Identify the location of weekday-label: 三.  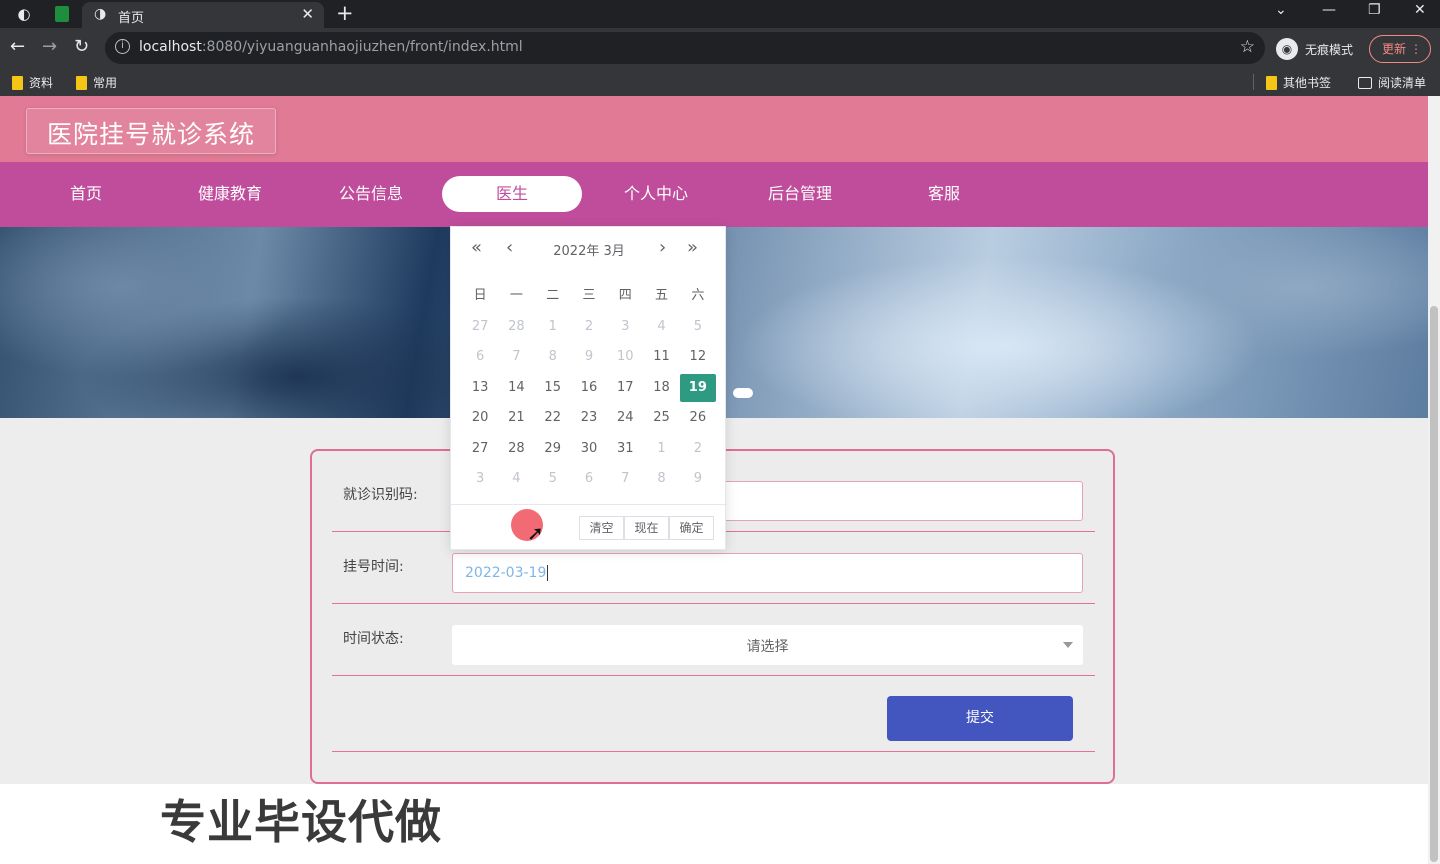
(589, 296).